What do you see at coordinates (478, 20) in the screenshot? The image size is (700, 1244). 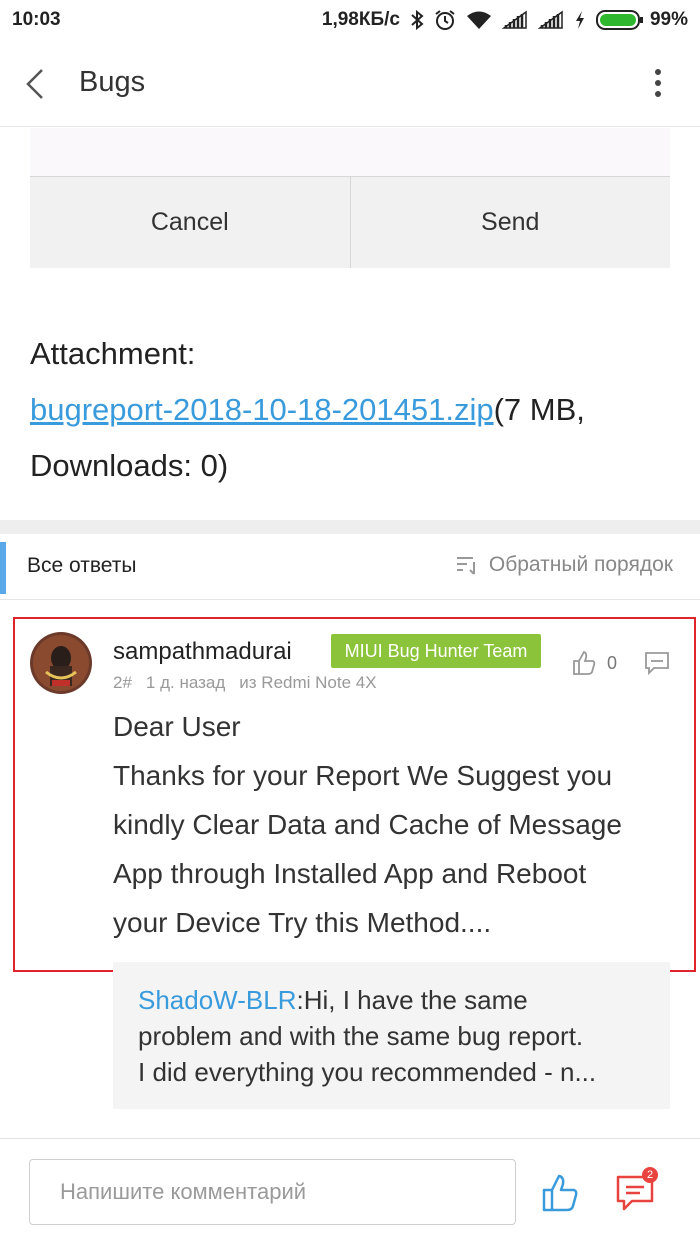 I see `wifi-icon` at bounding box center [478, 20].